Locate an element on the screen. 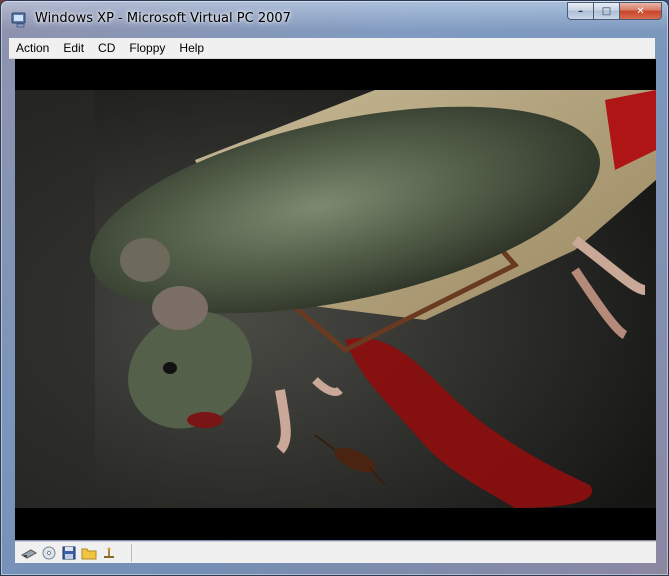 The width and height of the screenshot is (669, 576). close-button: ✕ is located at coordinates (640, 11).